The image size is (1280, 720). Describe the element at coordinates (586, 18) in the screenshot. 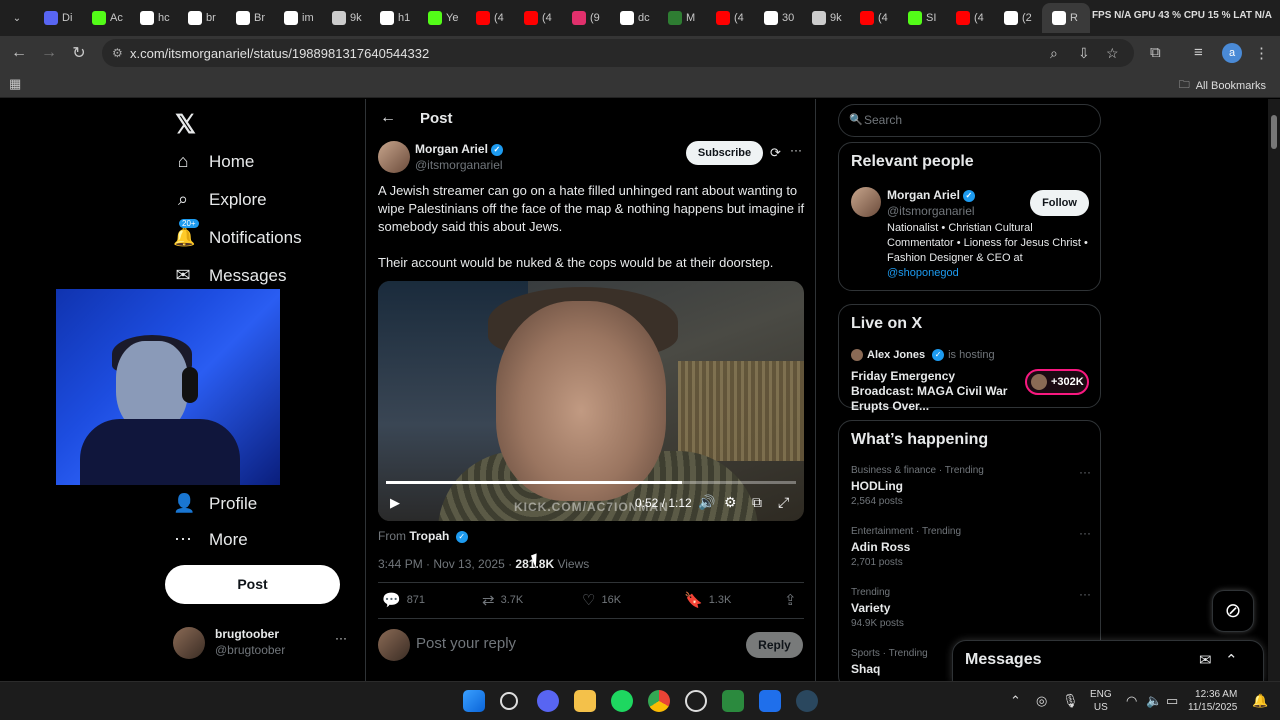

I see `browser-tab: (9` at that location.